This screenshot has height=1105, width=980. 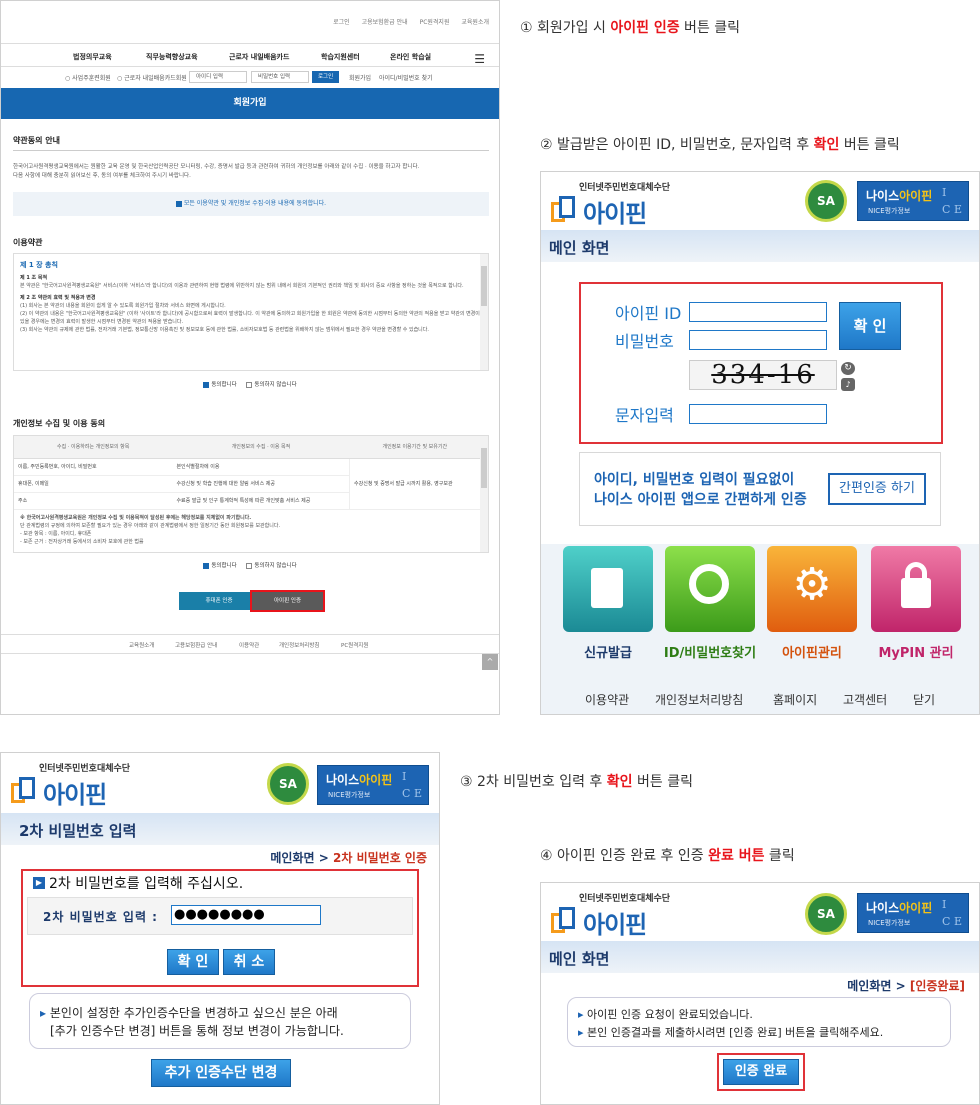 I want to click on terms-agree-label: 동의합니다, so click(x=223, y=385).